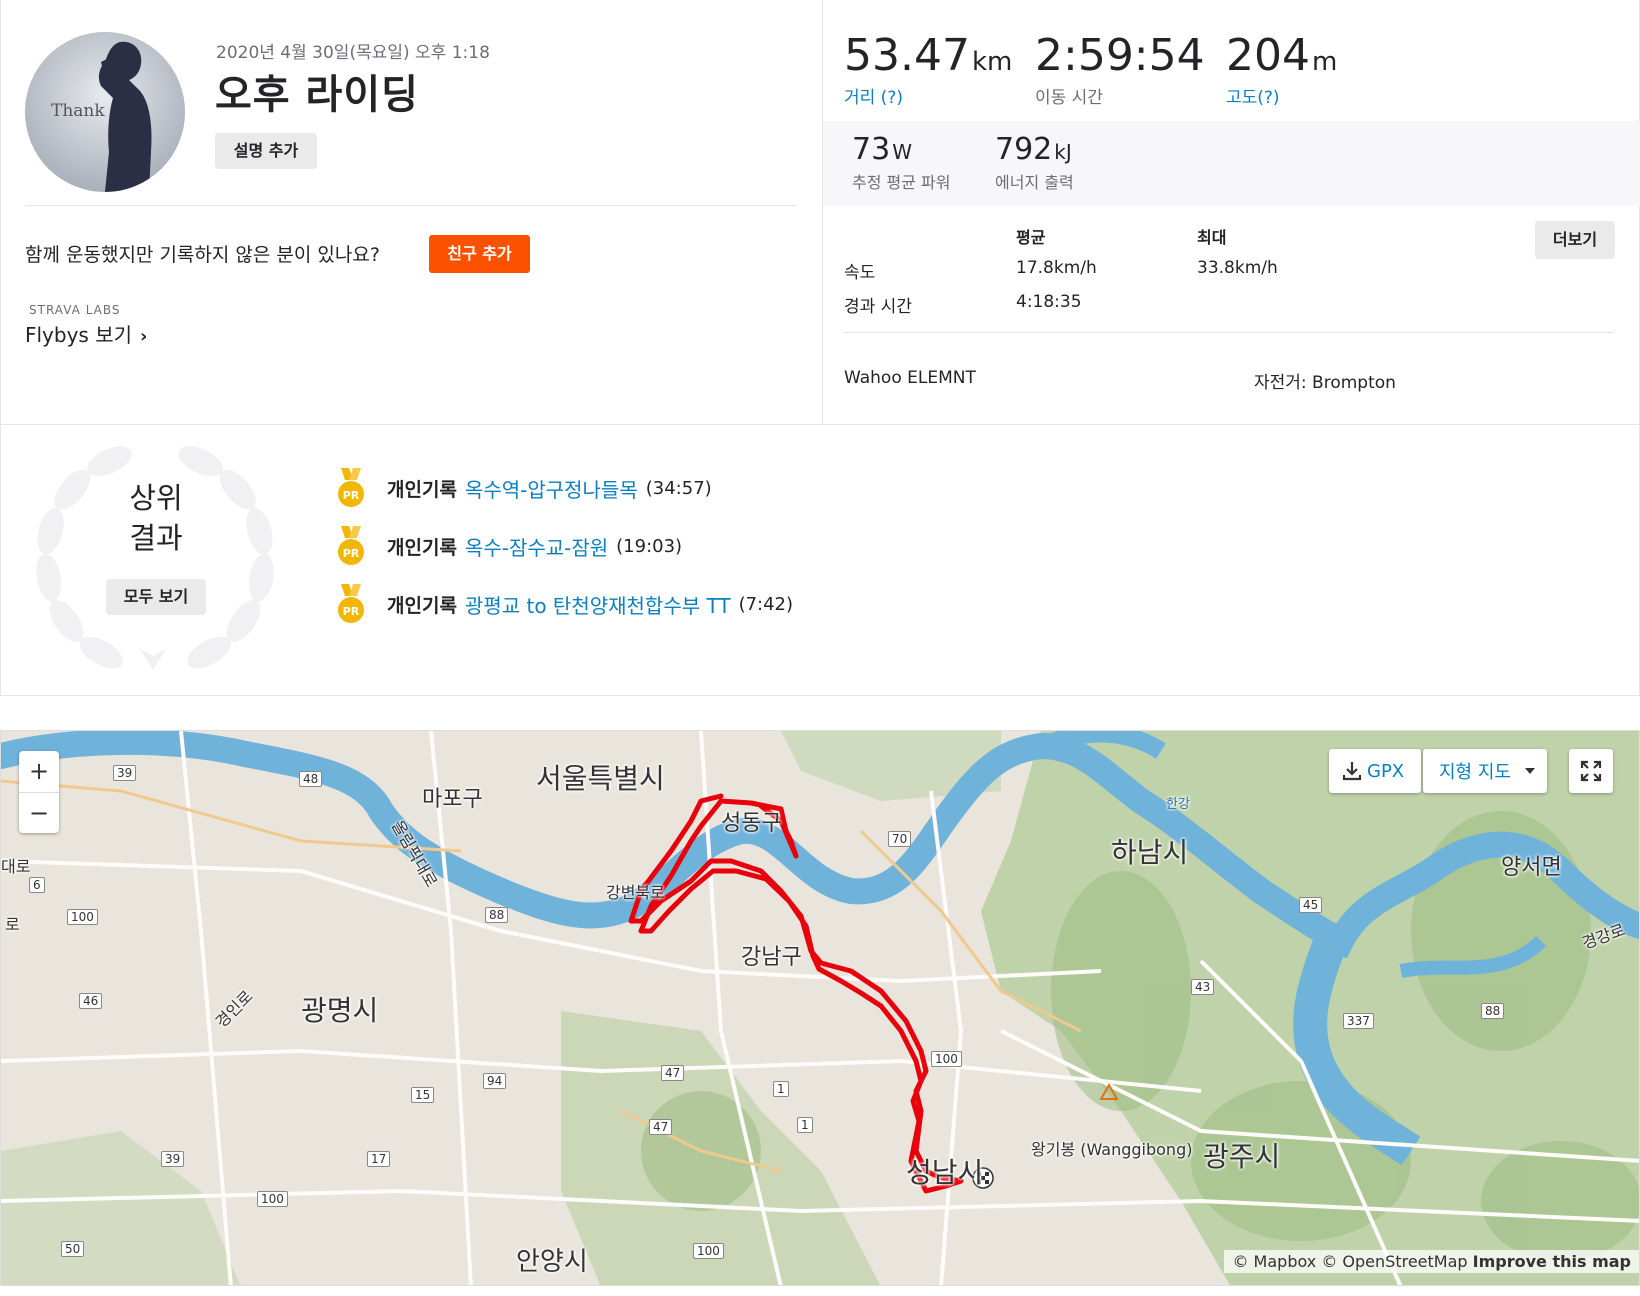 The width and height of the screenshot is (1640, 1296). What do you see at coordinates (1575, 240) in the screenshot?
I see `more-button: 더보기` at bounding box center [1575, 240].